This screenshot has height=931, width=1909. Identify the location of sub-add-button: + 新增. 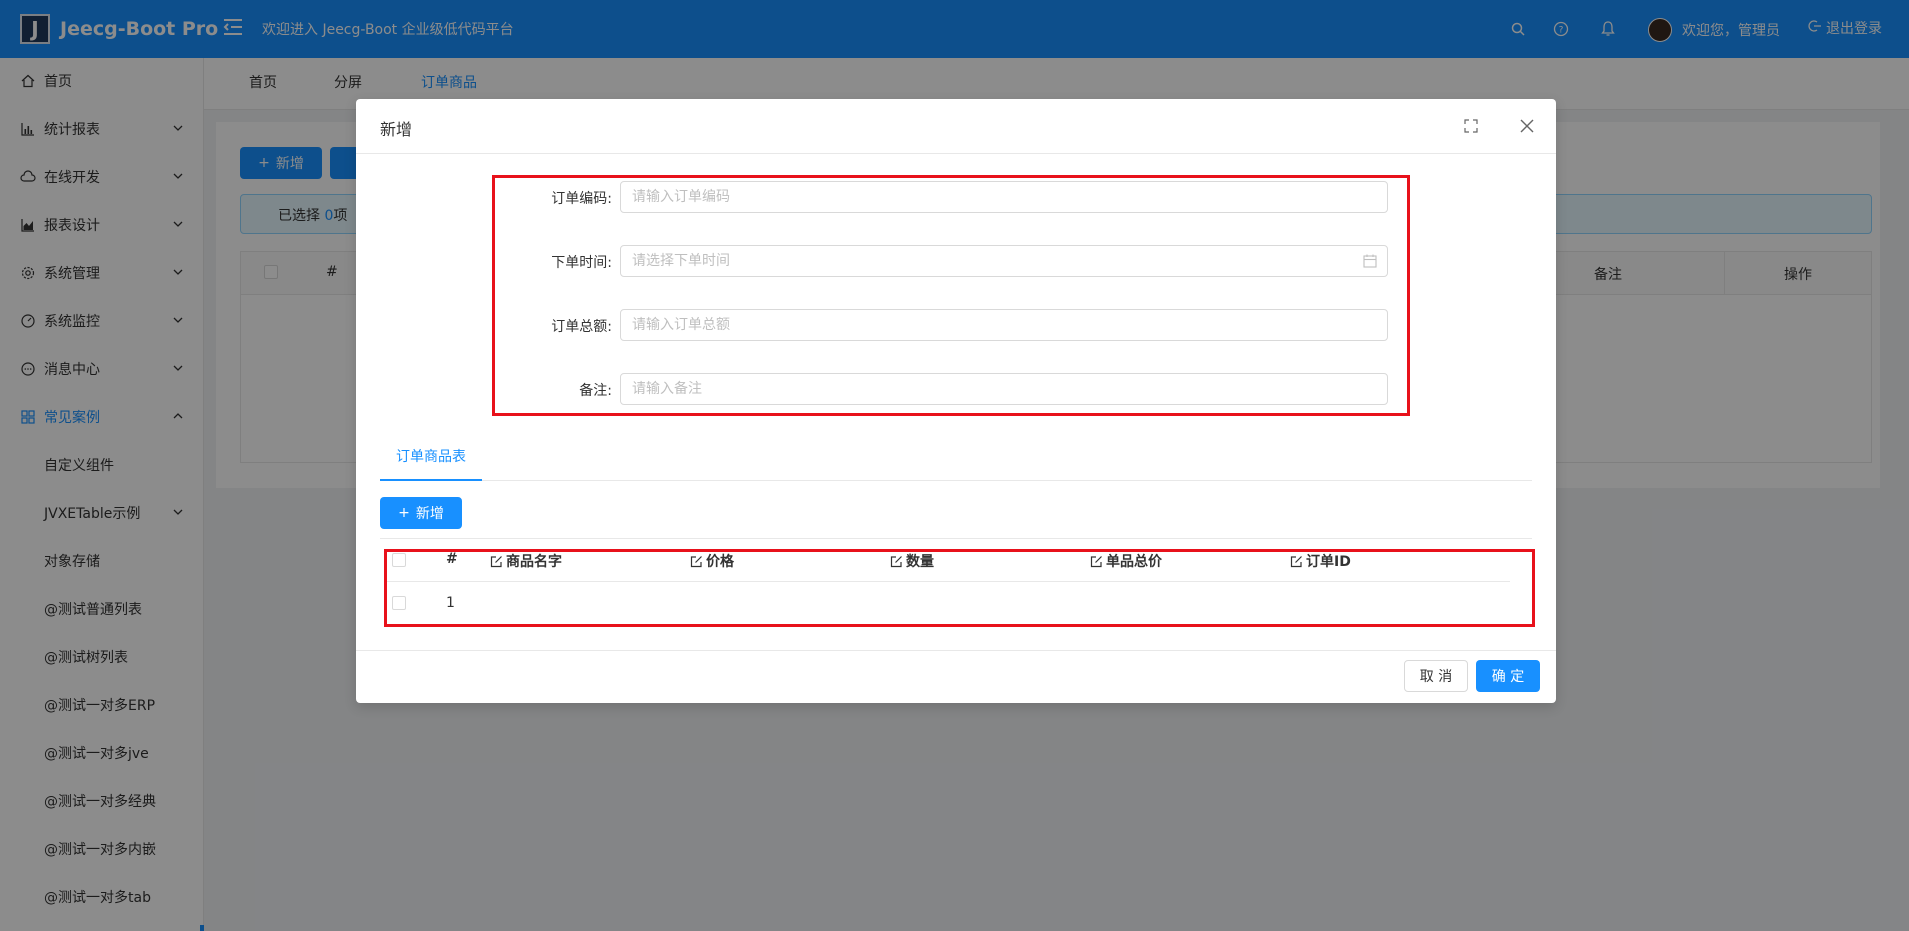
(421, 513).